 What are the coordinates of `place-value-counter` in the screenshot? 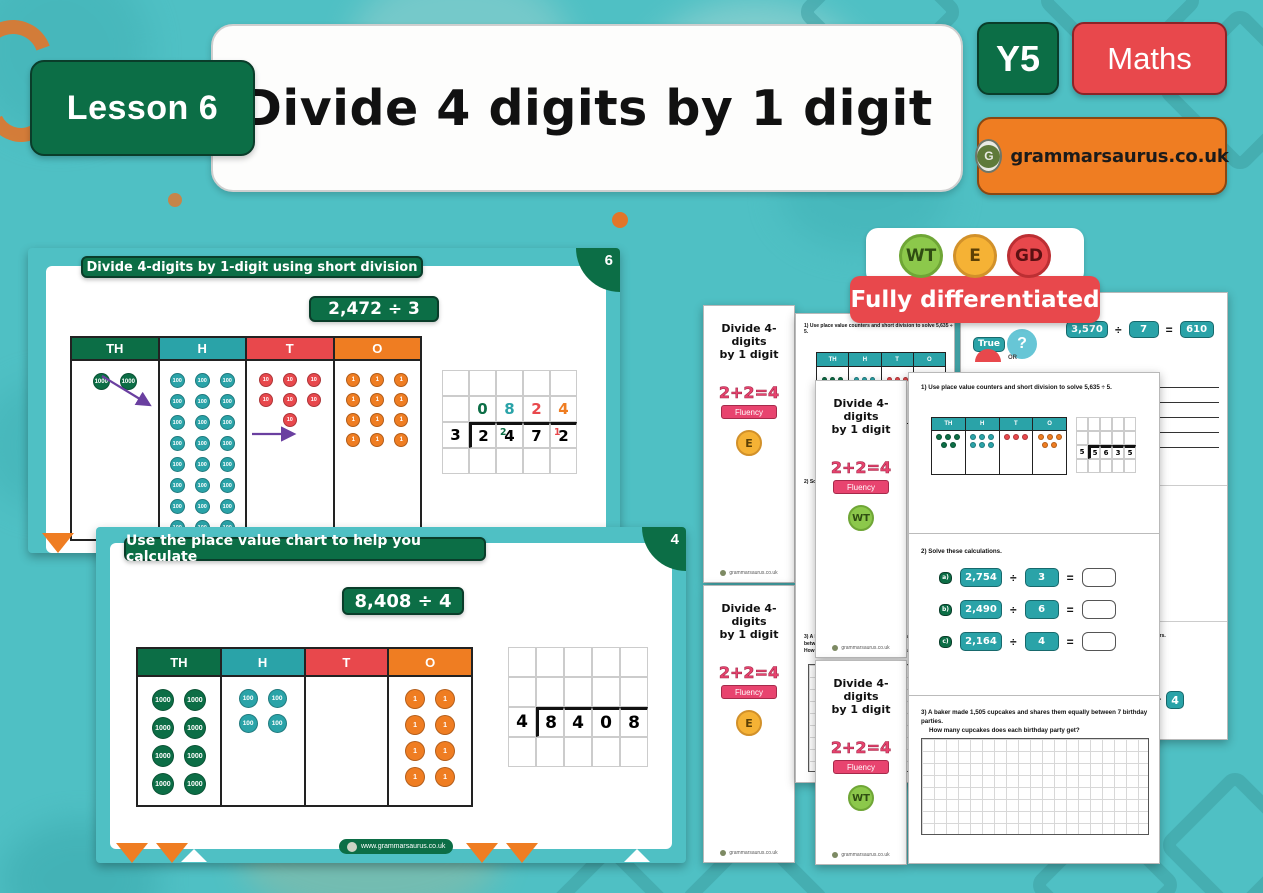 It's located at (982, 445).